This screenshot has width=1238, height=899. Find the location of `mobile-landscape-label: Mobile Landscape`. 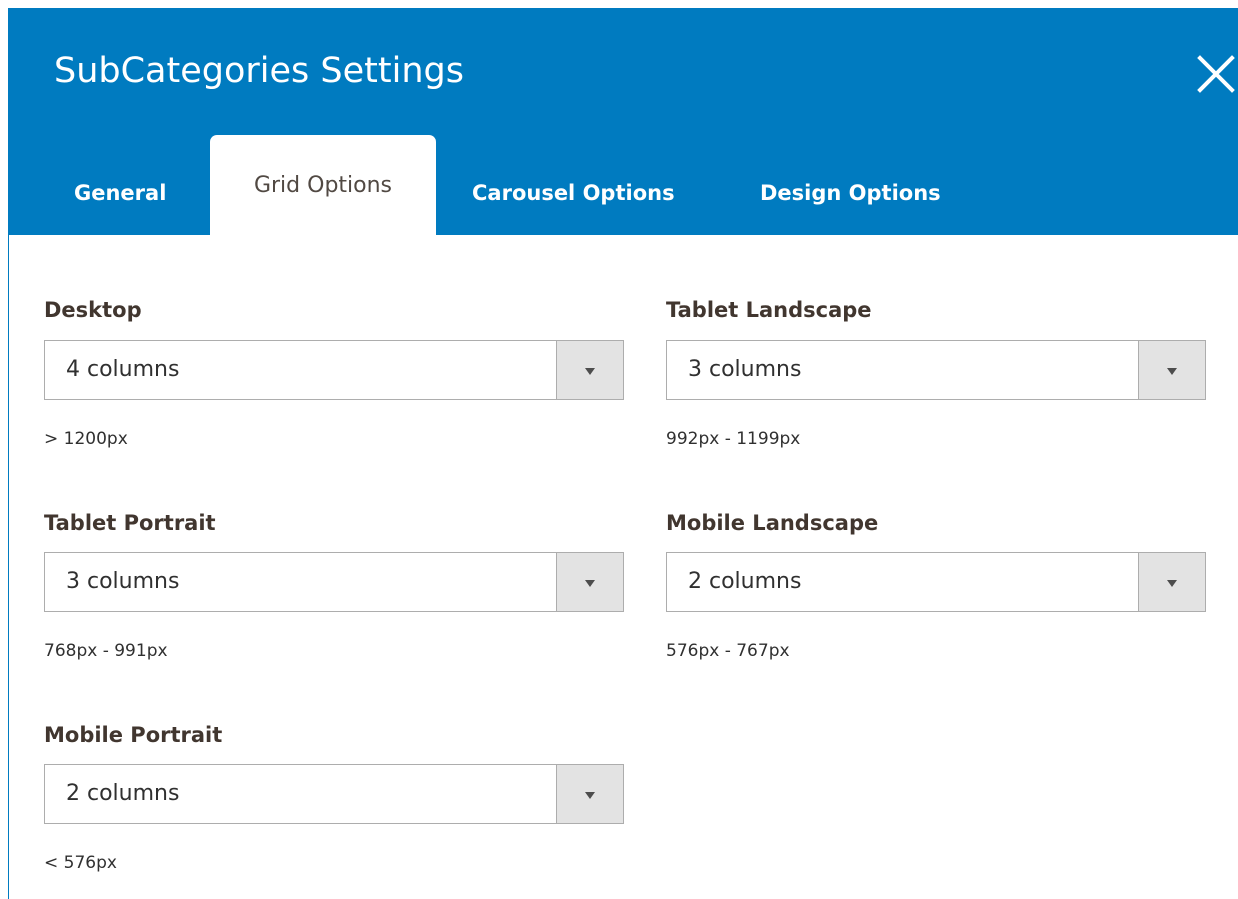

mobile-landscape-label: Mobile Landscape is located at coordinates (772, 523).